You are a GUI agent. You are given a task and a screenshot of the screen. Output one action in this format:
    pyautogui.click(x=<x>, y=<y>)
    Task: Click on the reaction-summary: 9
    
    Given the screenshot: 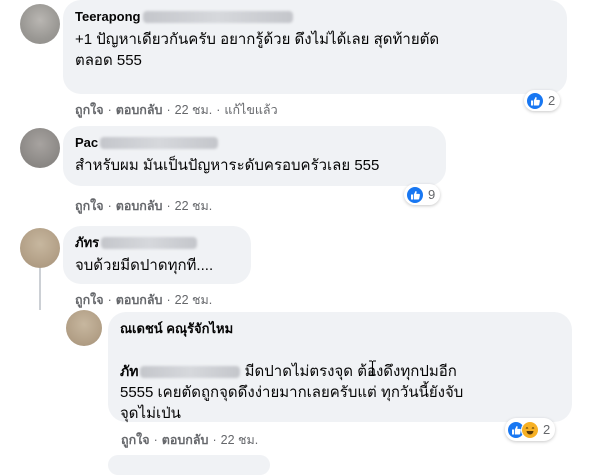 What is the action you would take?
    pyautogui.click(x=422, y=194)
    